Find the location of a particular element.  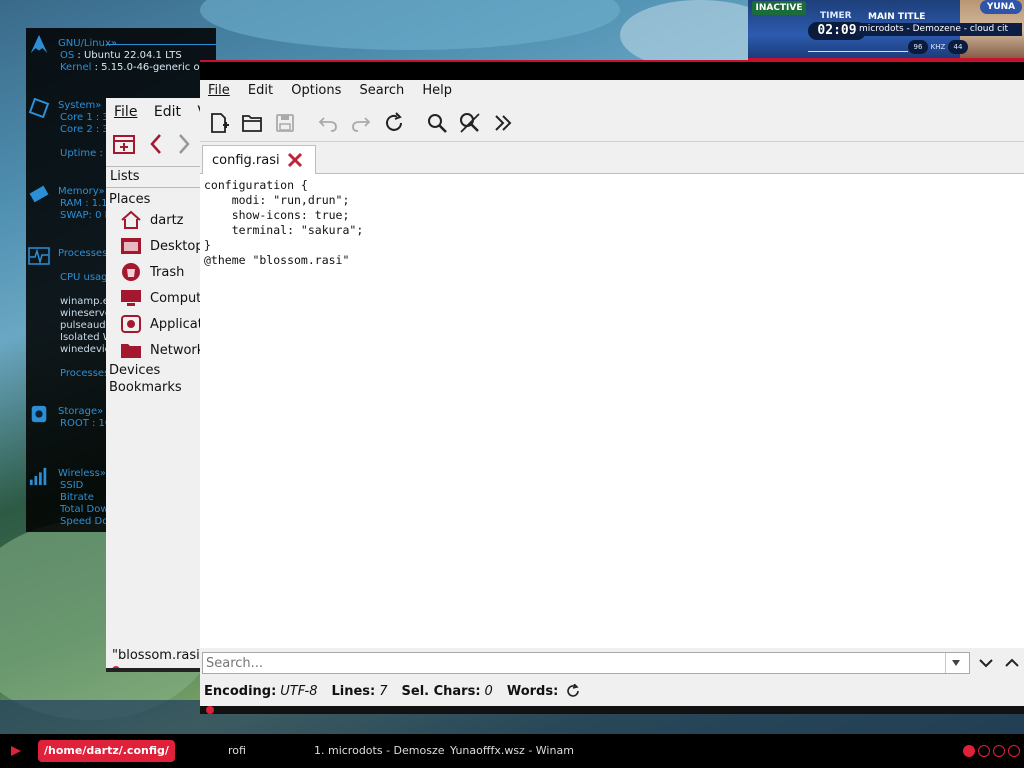

reload-button is located at coordinates (394, 123).